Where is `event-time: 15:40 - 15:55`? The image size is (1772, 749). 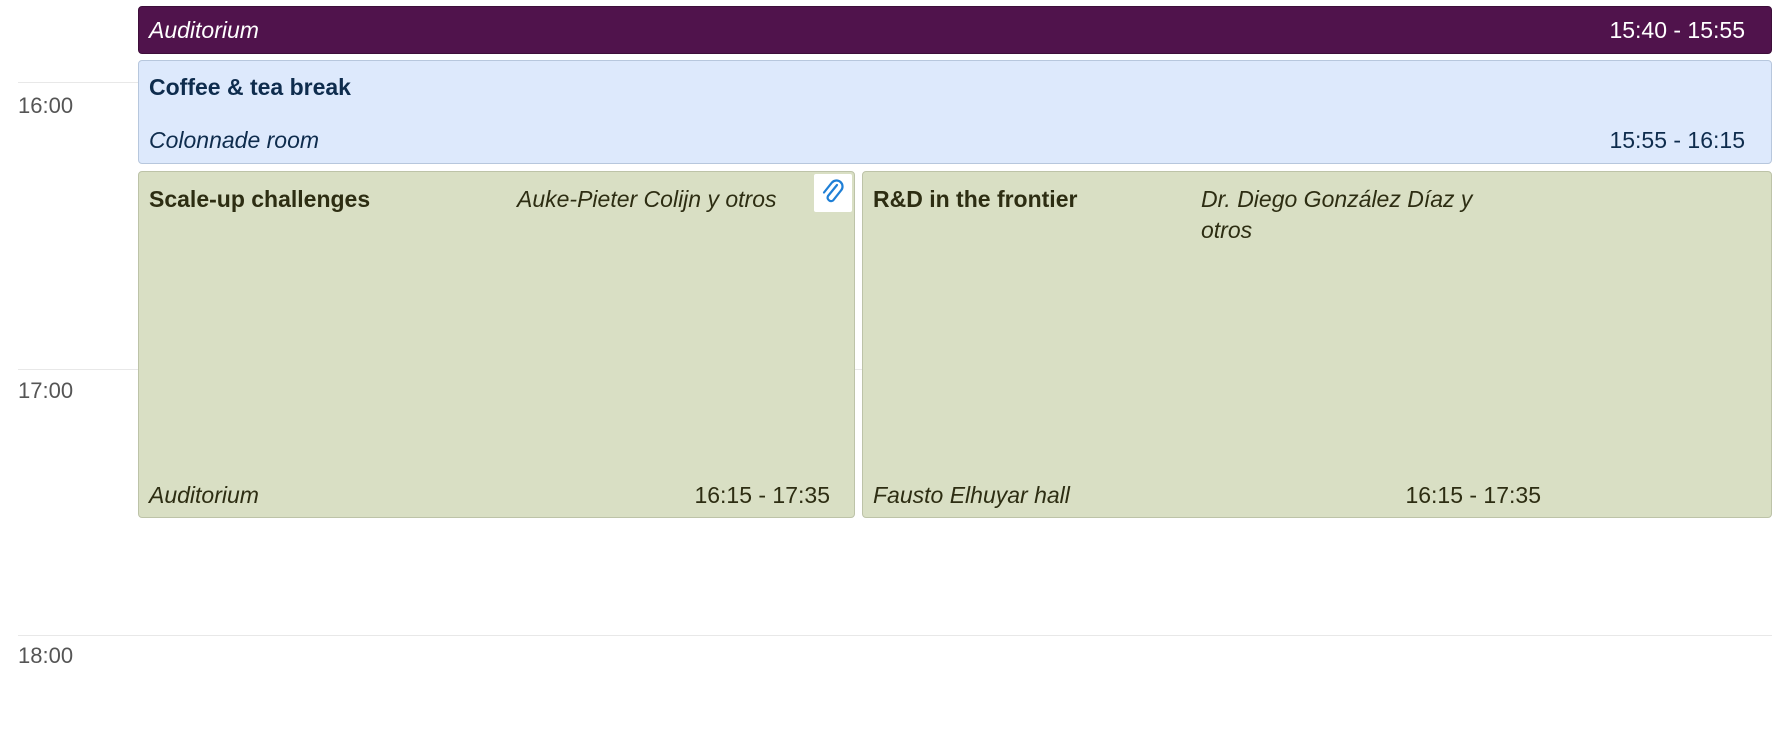
event-time: 15:40 - 15:55 is located at coordinates (1677, 30).